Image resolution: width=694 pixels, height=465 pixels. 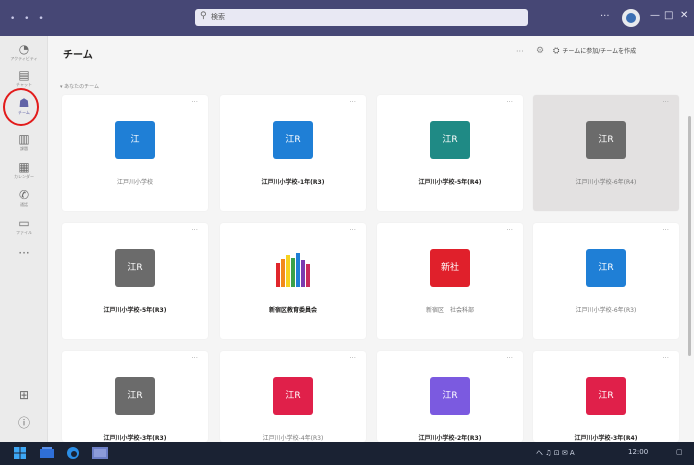 I want to click on vertical-scrollbar, so click(x=689, y=236).